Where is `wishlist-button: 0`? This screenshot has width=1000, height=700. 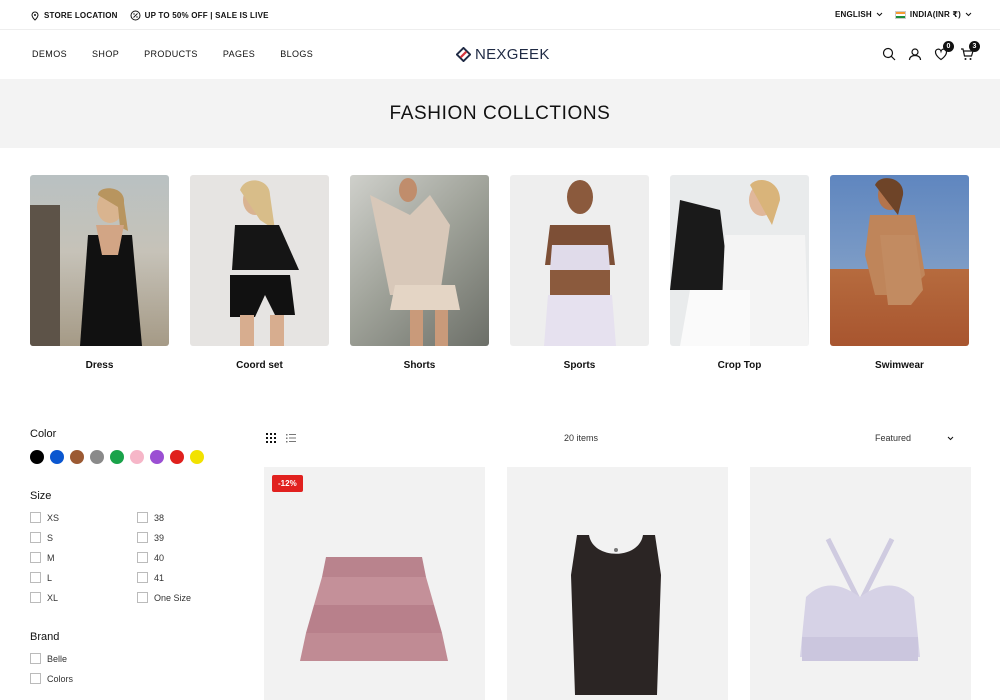
wishlist-button: 0 is located at coordinates (944, 51).